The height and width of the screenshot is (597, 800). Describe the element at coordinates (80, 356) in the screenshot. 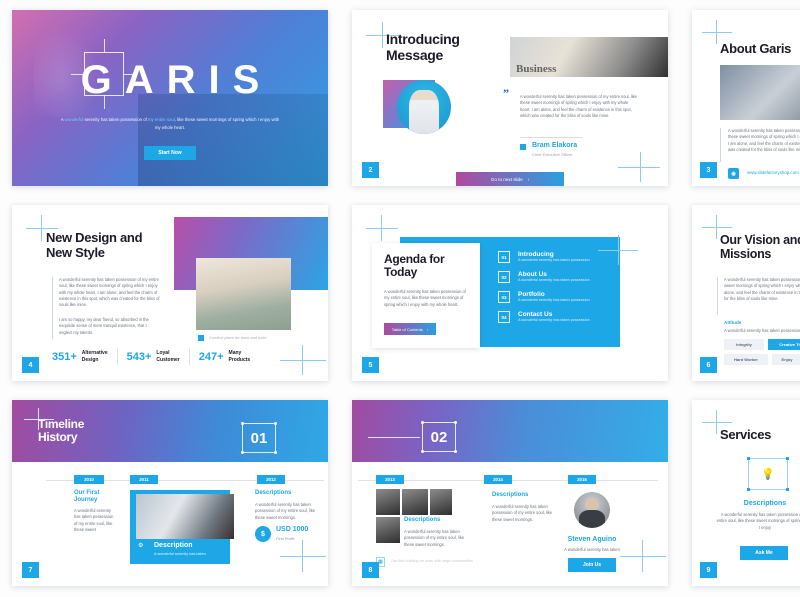

I see `stat-item: 351+ Alternative Design` at that location.